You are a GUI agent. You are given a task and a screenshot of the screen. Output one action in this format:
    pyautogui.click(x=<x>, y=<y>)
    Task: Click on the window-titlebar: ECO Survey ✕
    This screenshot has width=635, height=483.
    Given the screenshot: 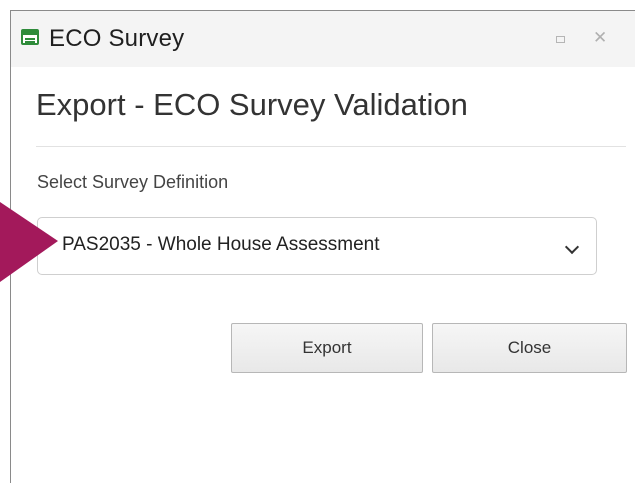 What is the action you would take?
    pyautogui.click(x=323, y=39)
    